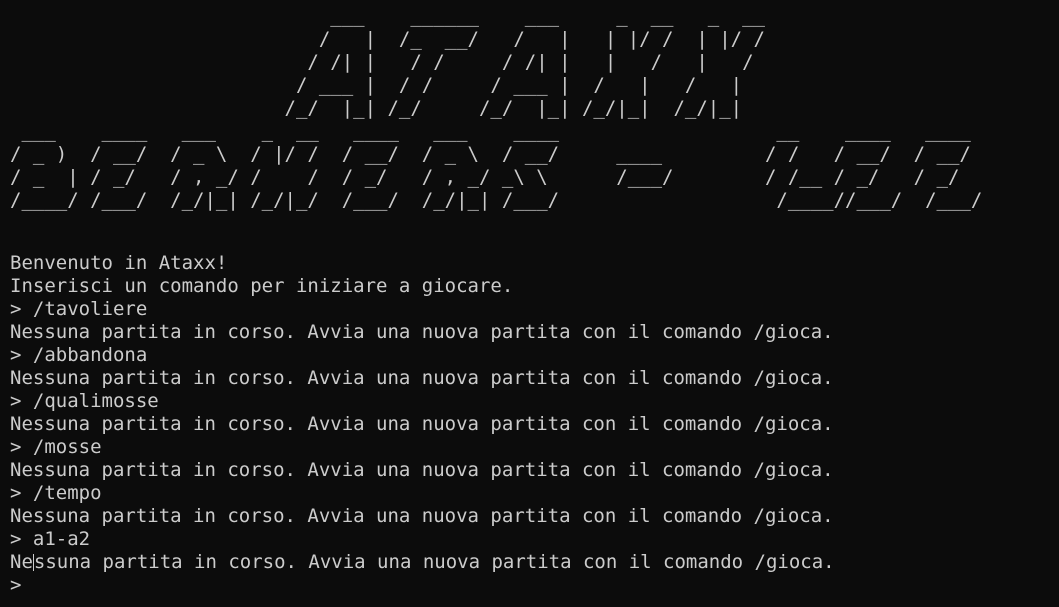 This screenshot has height=607, width=1059. Describe the element at coordinates (56, 447) in the screenshot. I see `command-echo-line: > /mosse` at that location.